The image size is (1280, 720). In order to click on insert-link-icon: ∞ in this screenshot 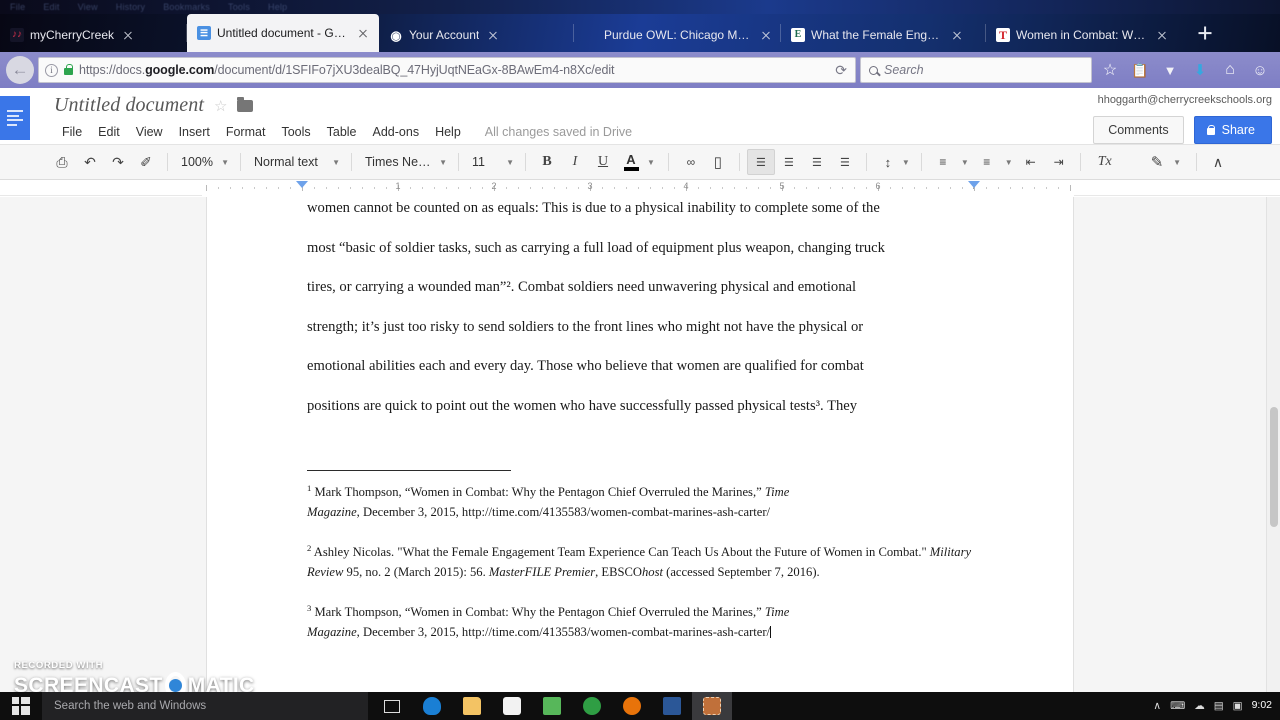, I will do `click(690, 162)`.